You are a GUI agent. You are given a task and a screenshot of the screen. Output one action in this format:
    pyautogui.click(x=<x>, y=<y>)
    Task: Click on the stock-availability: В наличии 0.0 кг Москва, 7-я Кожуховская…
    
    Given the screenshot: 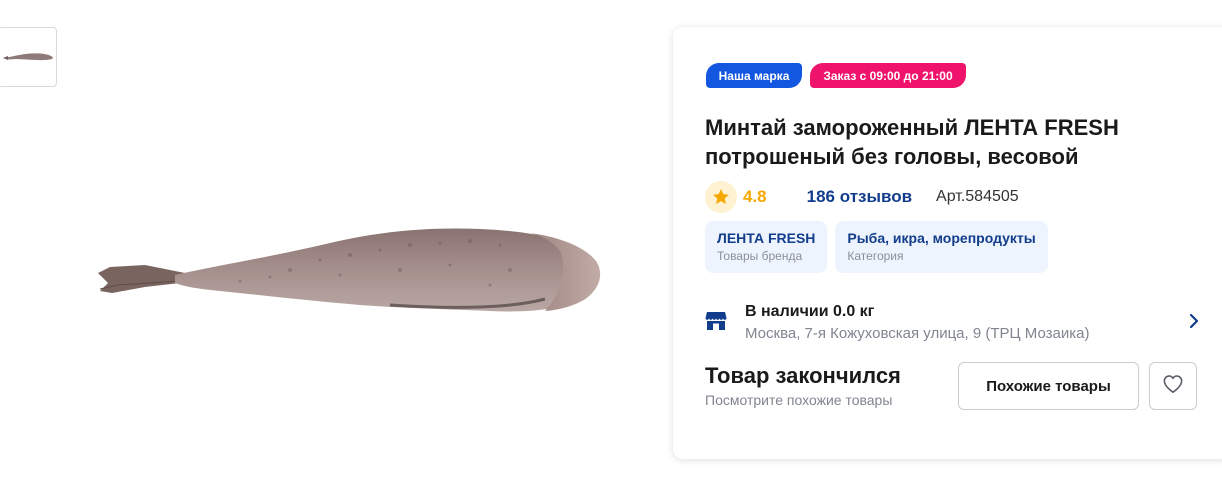 What is the action you would take?
    pyautogui.click(x=952, y=323)
    